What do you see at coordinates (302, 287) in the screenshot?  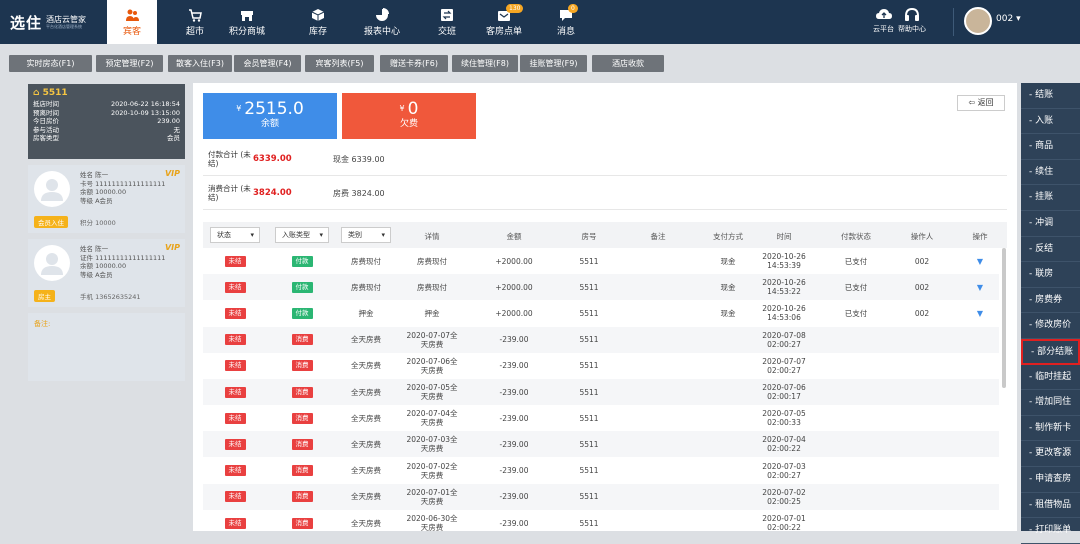 I see `entry-type-tag: 付款` at bounding box center [302, 287].